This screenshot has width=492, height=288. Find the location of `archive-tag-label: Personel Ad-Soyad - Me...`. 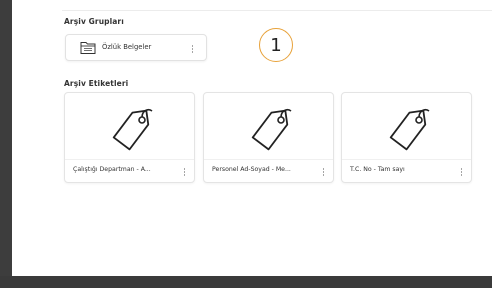

archive-tag-label: Personel Ad-Soyad - Me... is located at coordinates (251, 169).